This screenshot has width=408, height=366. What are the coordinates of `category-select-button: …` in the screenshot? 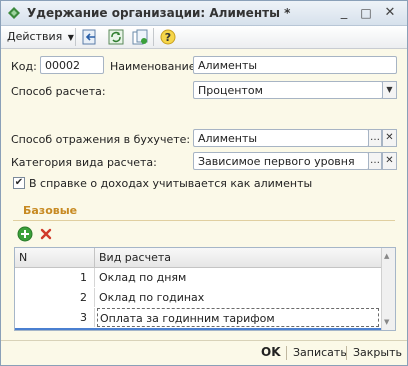 It's located at (375, 161).